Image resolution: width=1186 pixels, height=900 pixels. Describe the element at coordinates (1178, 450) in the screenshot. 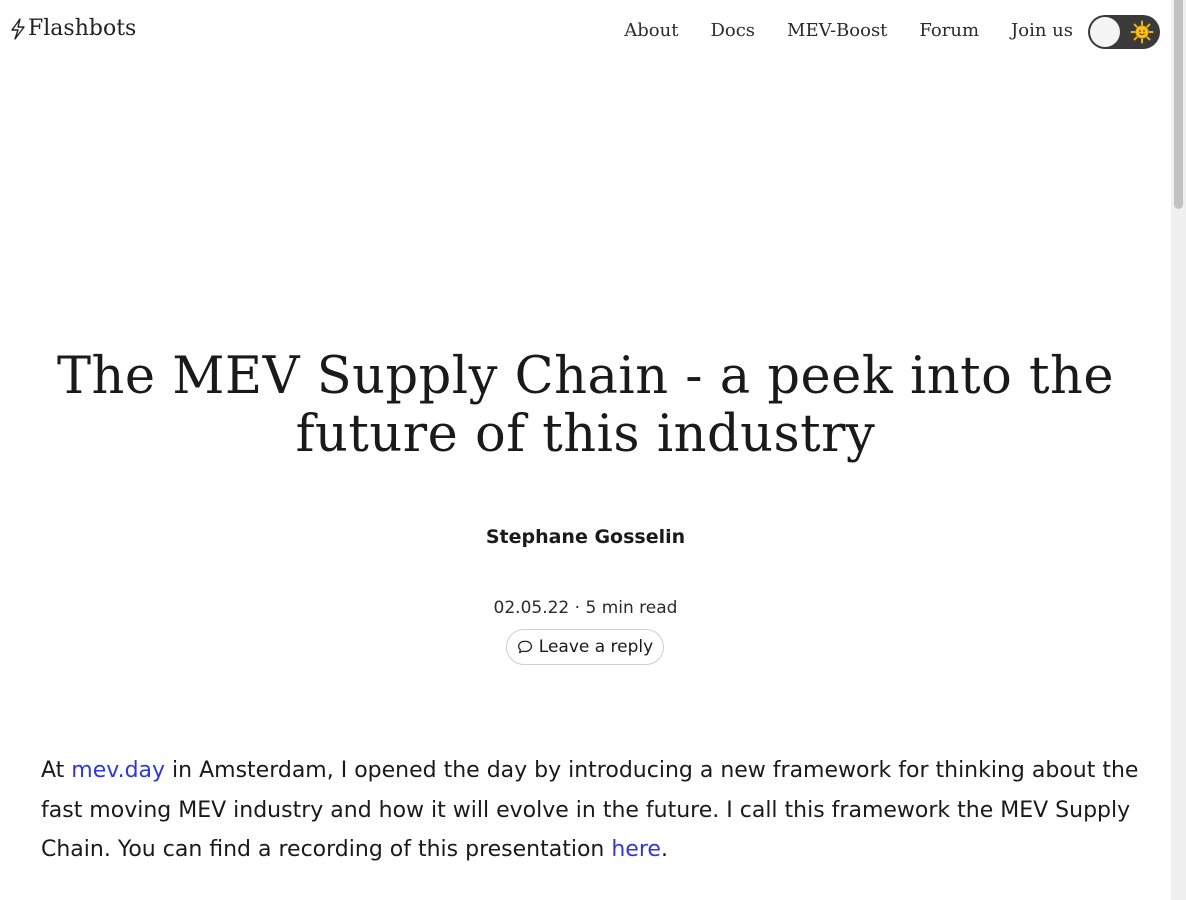

I see `vertical-scrollbar` at that location.